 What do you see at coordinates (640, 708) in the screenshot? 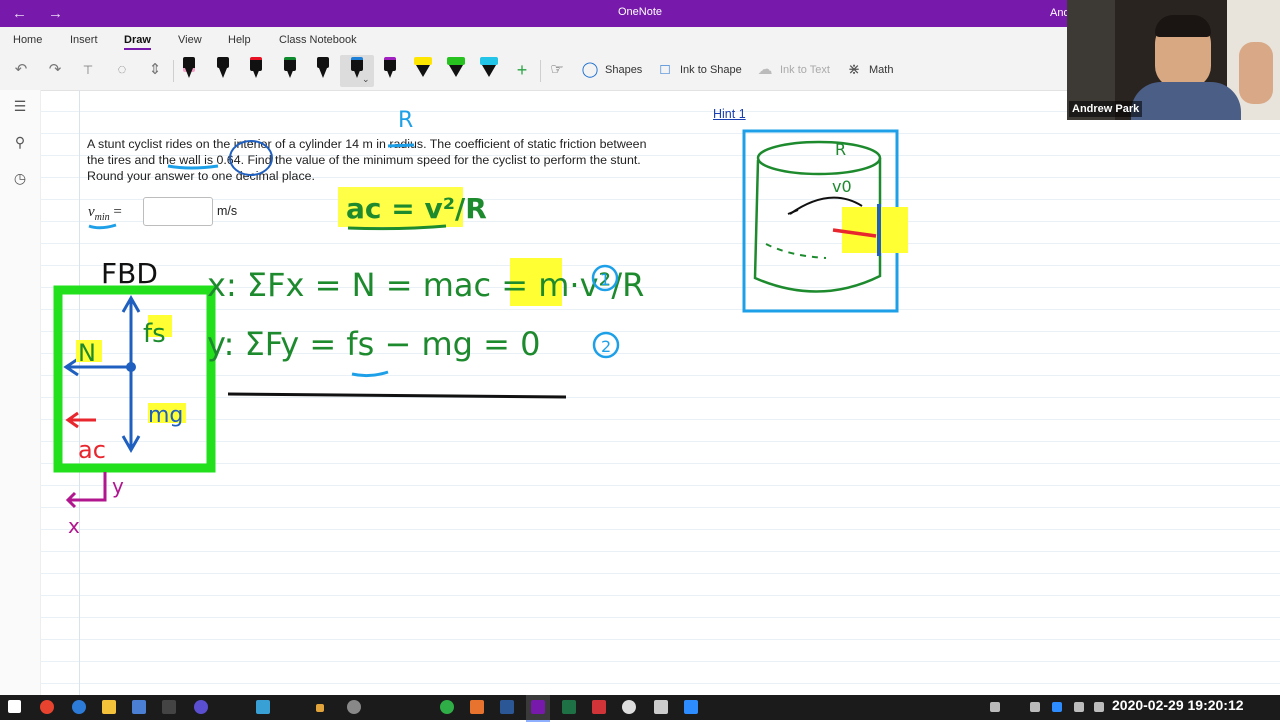
I see `taskbar: 2020-02-29 19:20:12` at bounding box center [640, 708].